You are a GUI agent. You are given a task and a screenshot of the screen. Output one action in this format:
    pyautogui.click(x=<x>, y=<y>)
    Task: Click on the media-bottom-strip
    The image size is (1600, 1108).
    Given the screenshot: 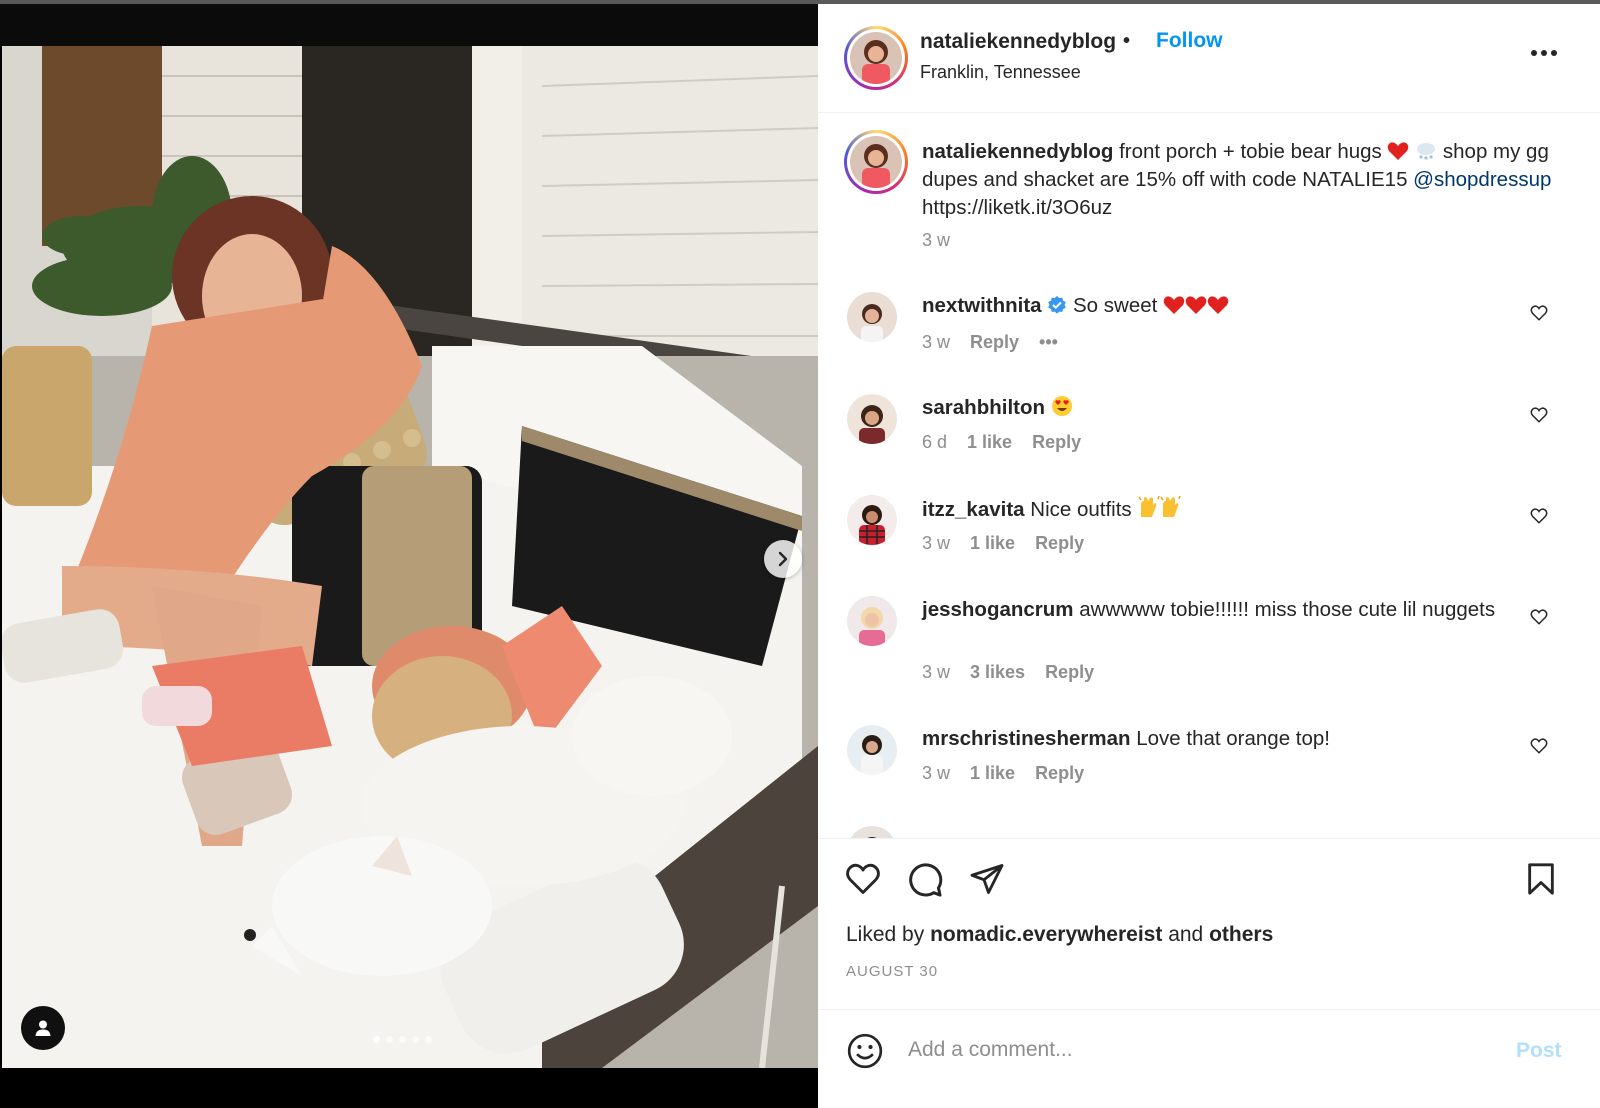 What is the action you would take?
    pyautogui.click(x=409, y=1088)
    